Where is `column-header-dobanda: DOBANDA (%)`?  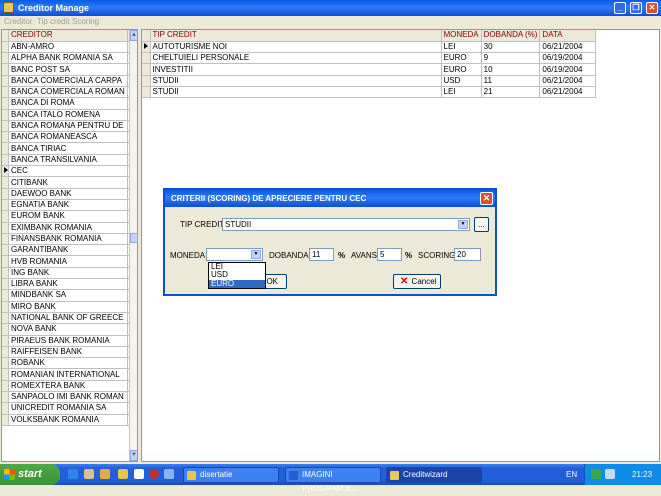 column-header-dobanda: DOBANDA (%) is located at coordinates (511, 36).